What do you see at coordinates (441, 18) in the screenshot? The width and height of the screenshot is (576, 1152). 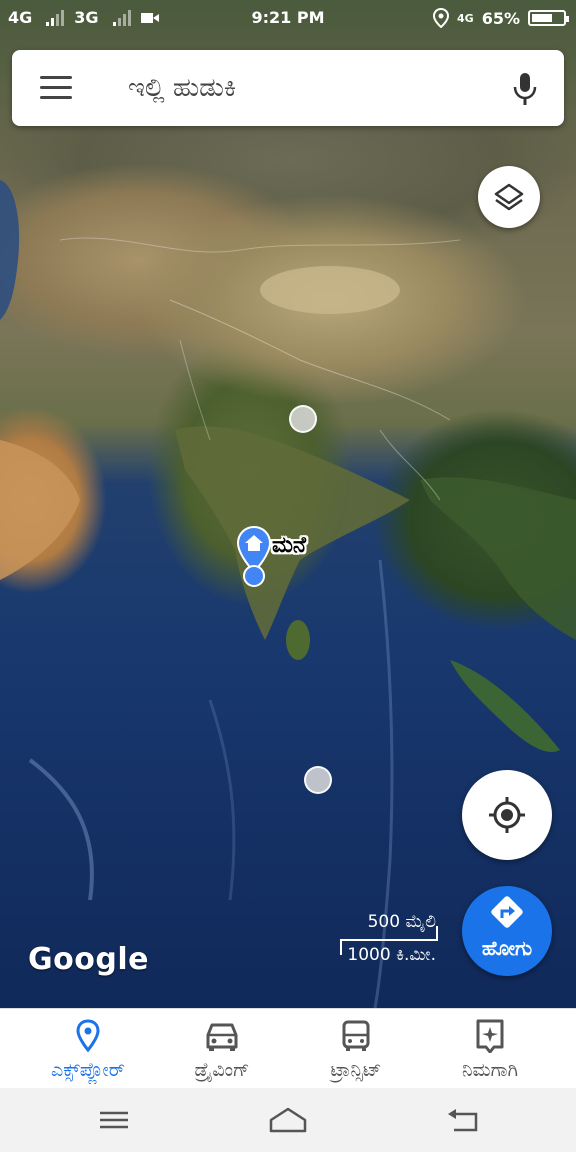 I see `location-icon` at bounding box center [441, 18].